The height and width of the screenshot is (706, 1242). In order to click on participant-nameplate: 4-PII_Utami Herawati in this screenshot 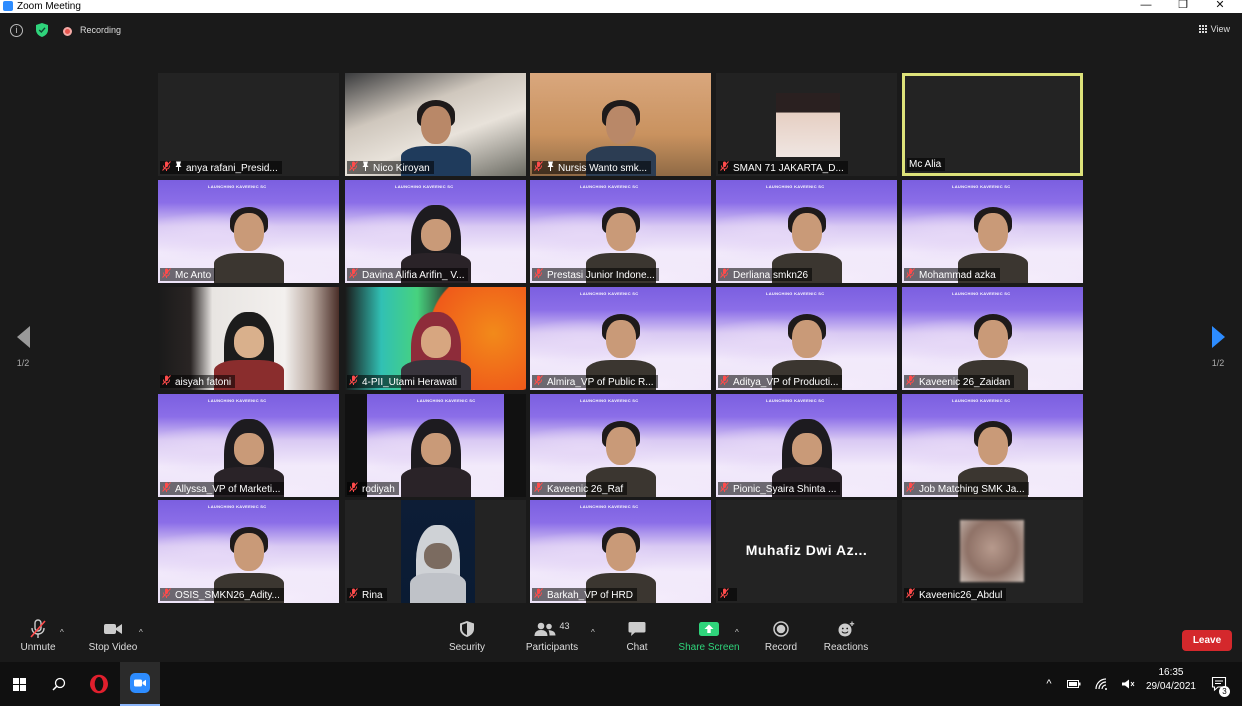, I will do `click(404, 381)`.